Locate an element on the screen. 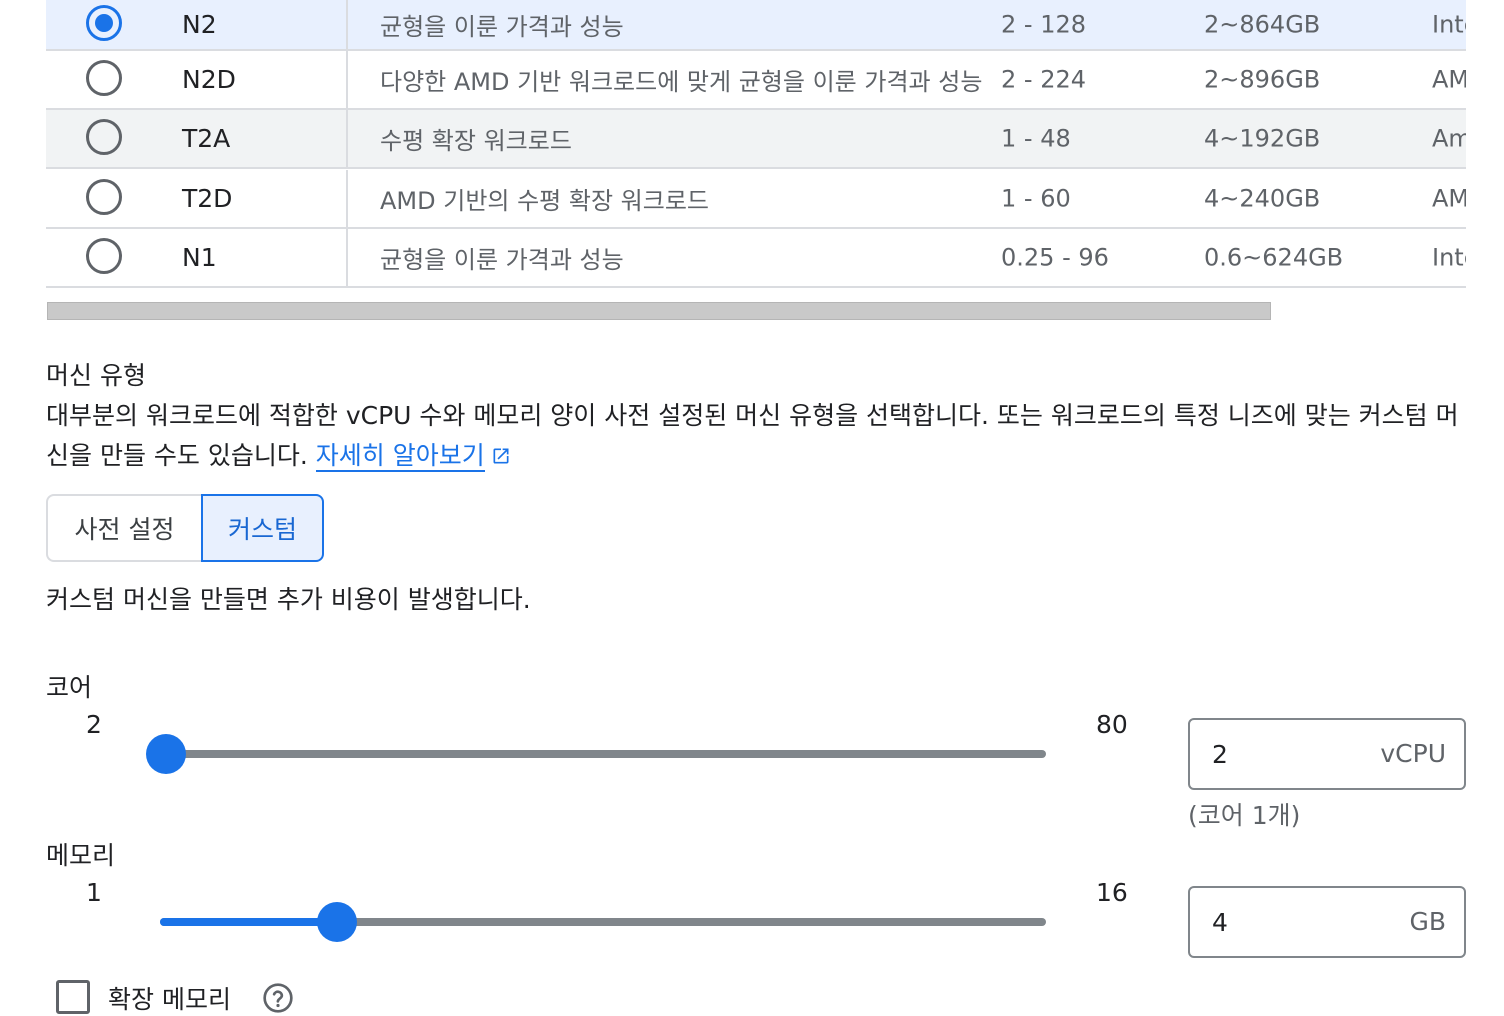 The width and height of the screenshot is (1504, 1016). cores-unit: vCPU is located at coordinates (1413, 753).